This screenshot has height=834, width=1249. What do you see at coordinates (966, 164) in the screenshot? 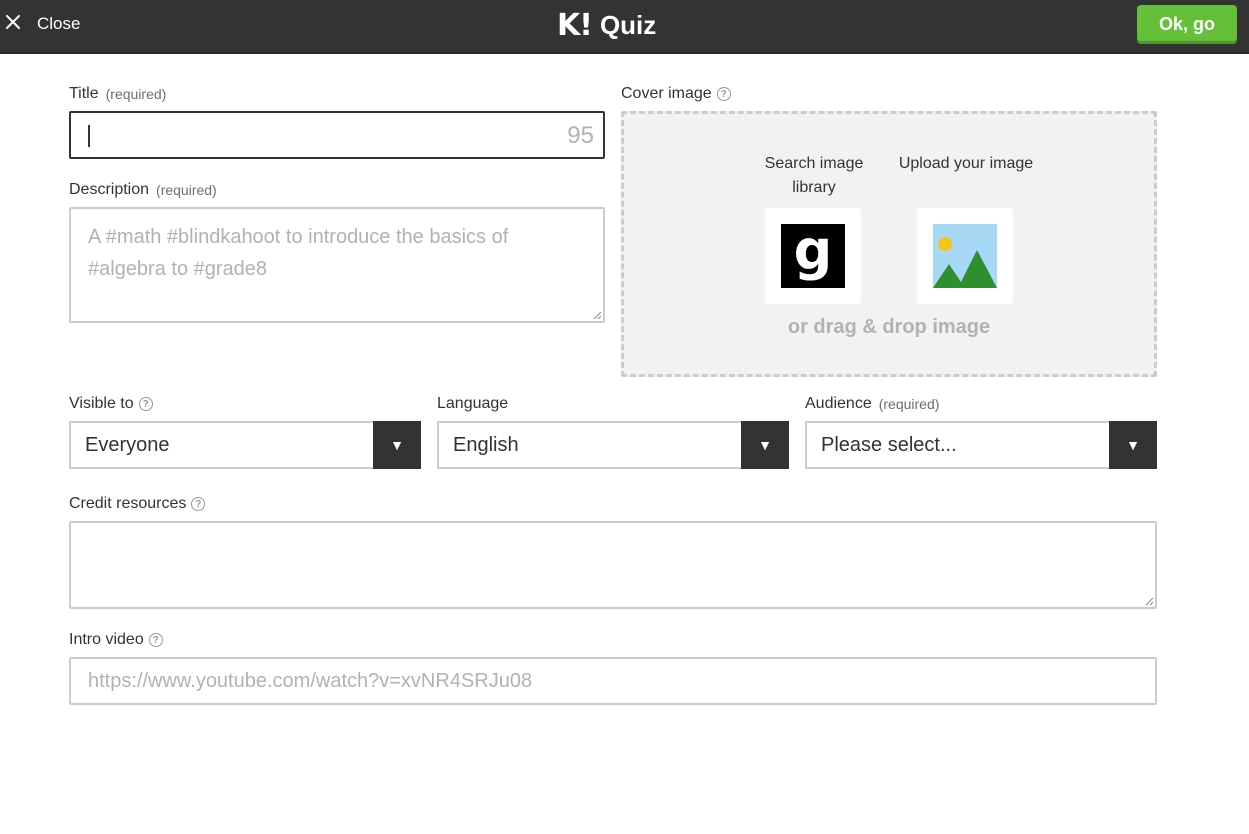
I see `upload-image-label: Upload your image` at bounding box center [966, 164].